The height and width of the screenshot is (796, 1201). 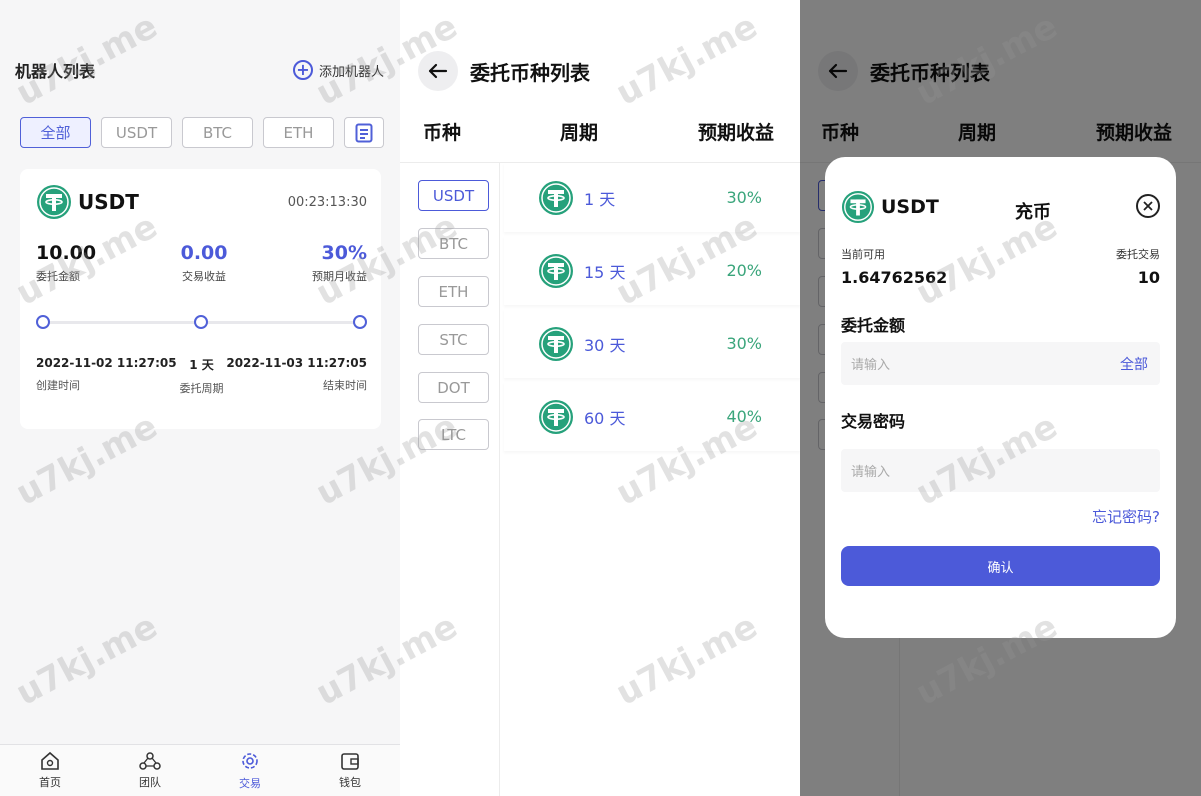 I want to click on countdown-timer: 00:23:13:30, so click(x=327, y=202).